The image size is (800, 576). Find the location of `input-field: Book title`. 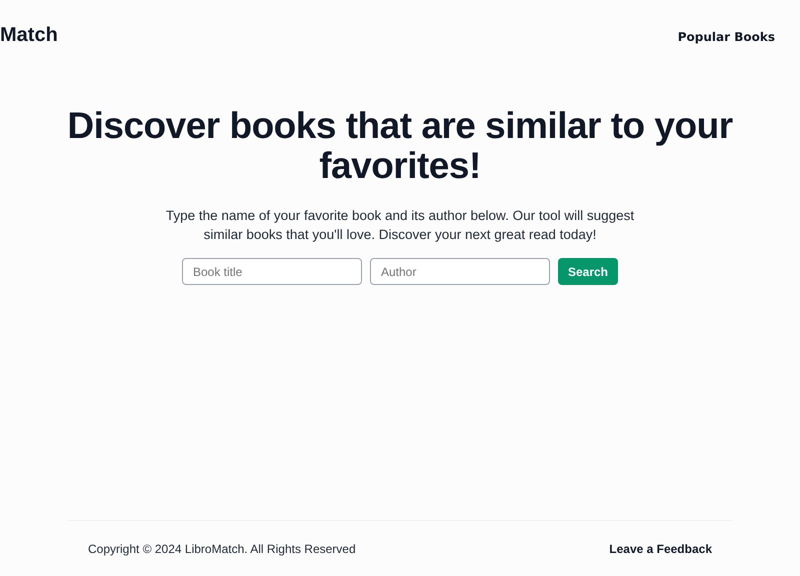

input-field: Book title is located at coordinates (272, 271).